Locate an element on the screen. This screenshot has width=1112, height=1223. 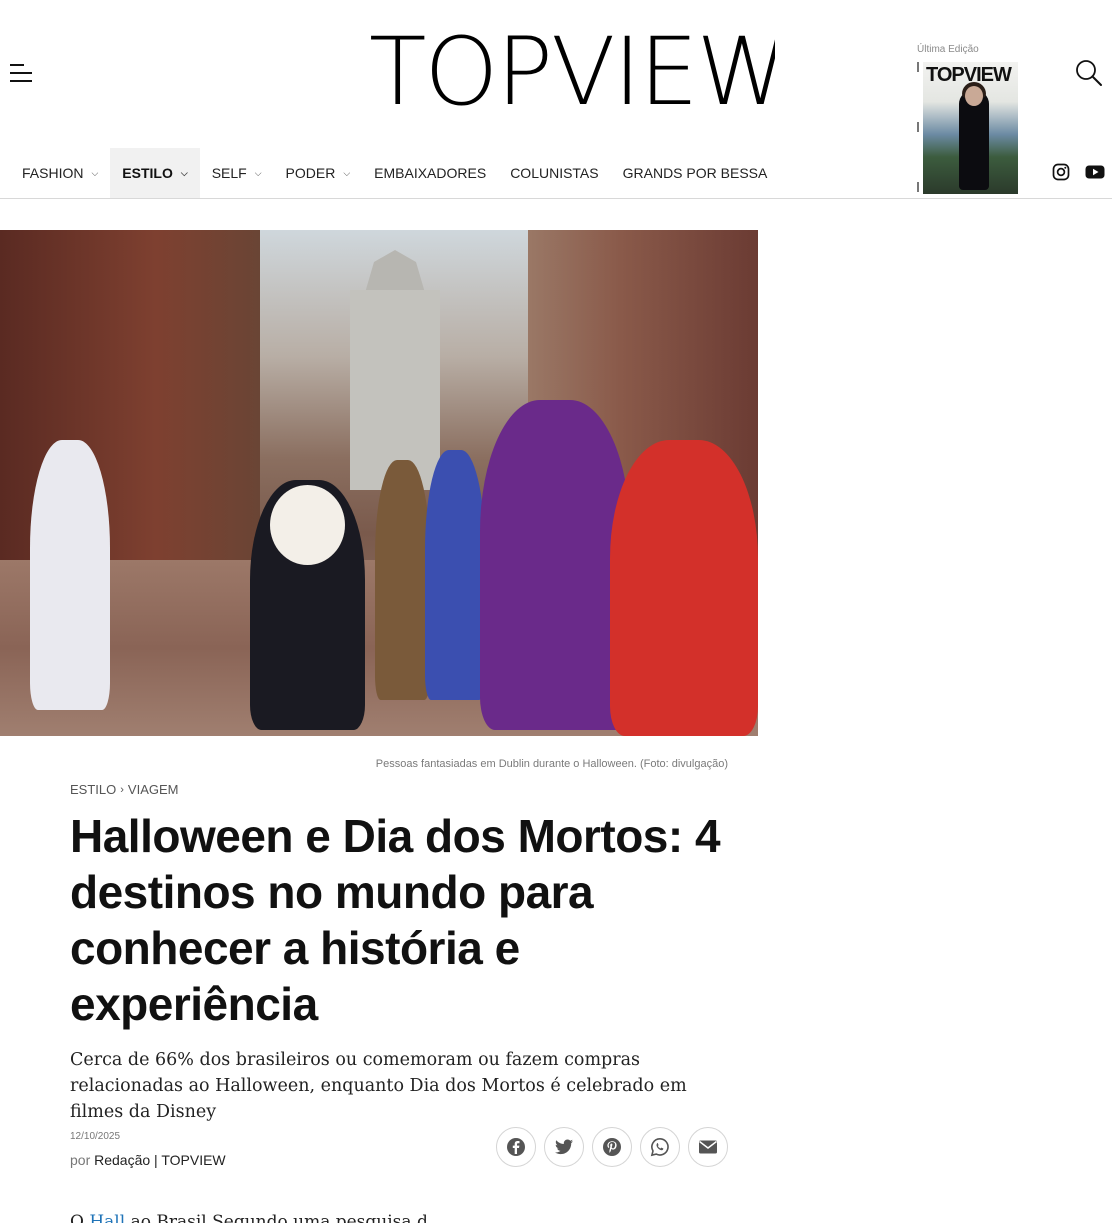
nav-item-embaixadores: EMBAIXADORES is located at coordinates (430, 173).